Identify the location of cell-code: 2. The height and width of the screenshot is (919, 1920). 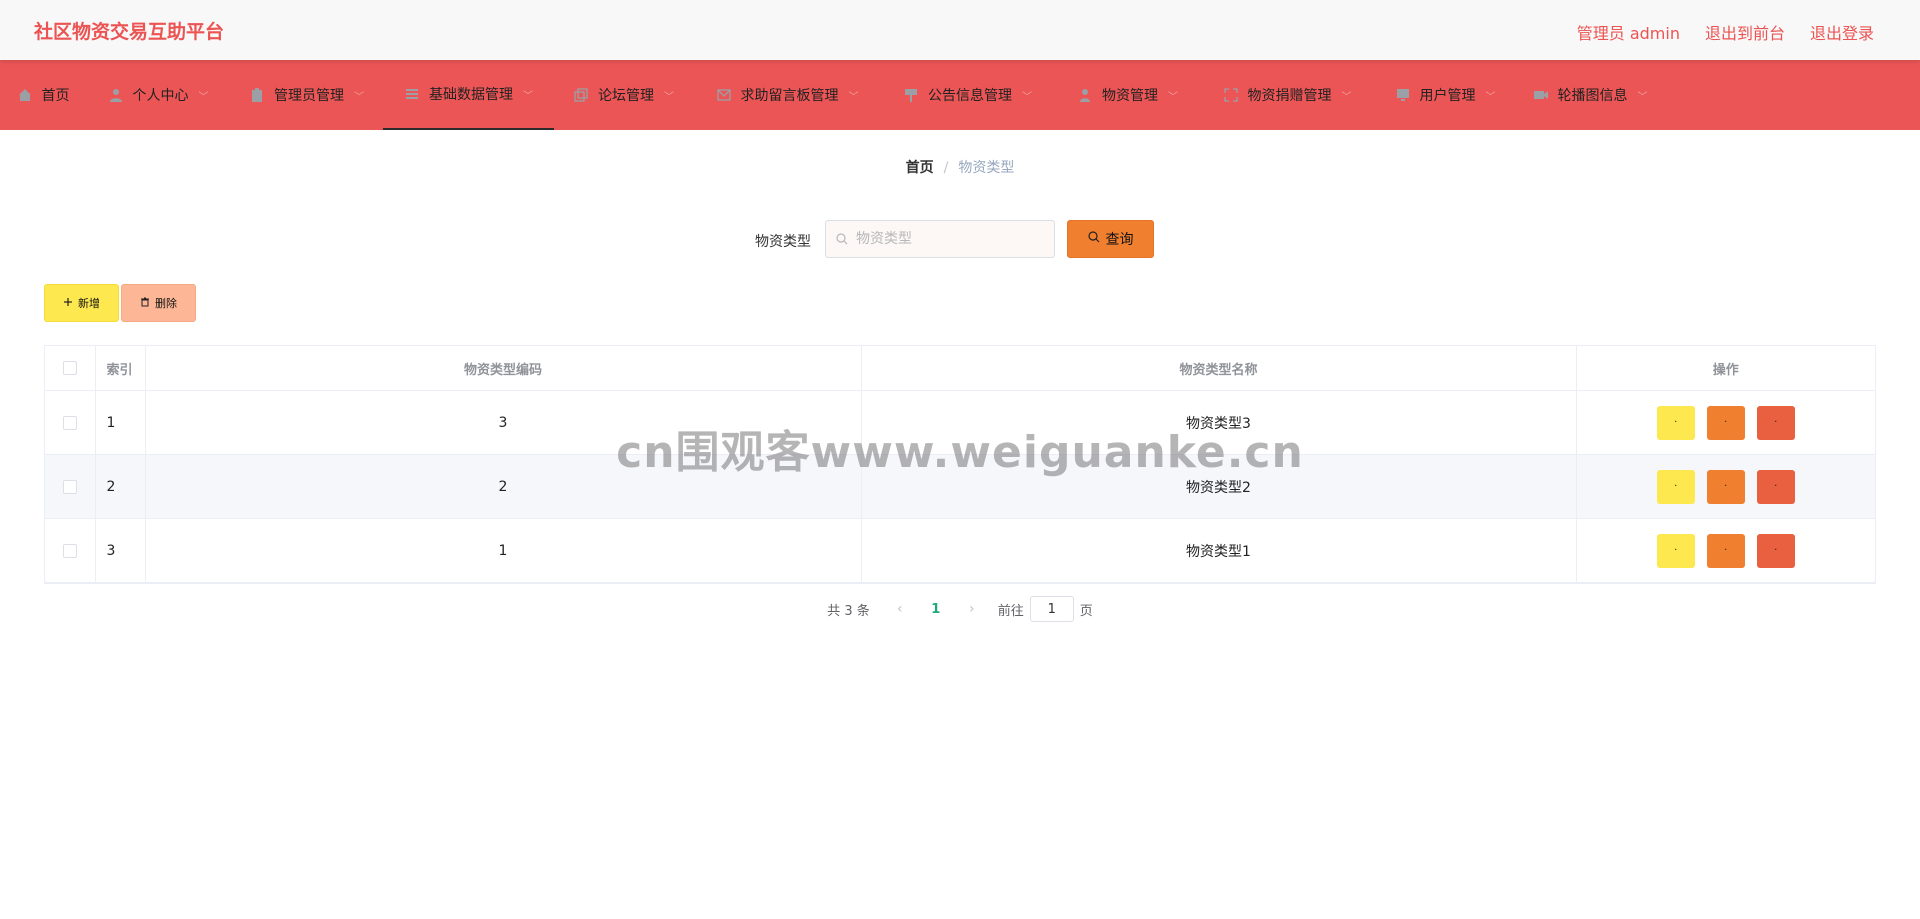
(503, 486).